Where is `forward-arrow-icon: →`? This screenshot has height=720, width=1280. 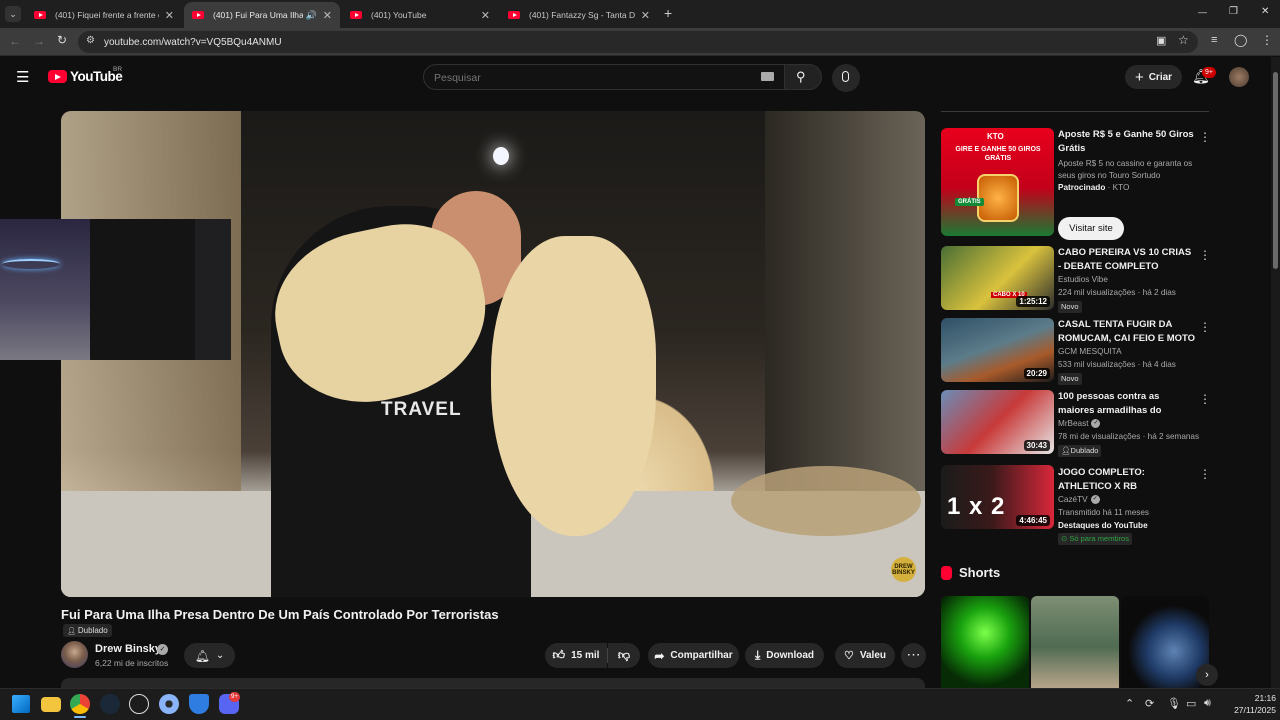
forward-arrow-icon: → is located at coordinates (39, 41).